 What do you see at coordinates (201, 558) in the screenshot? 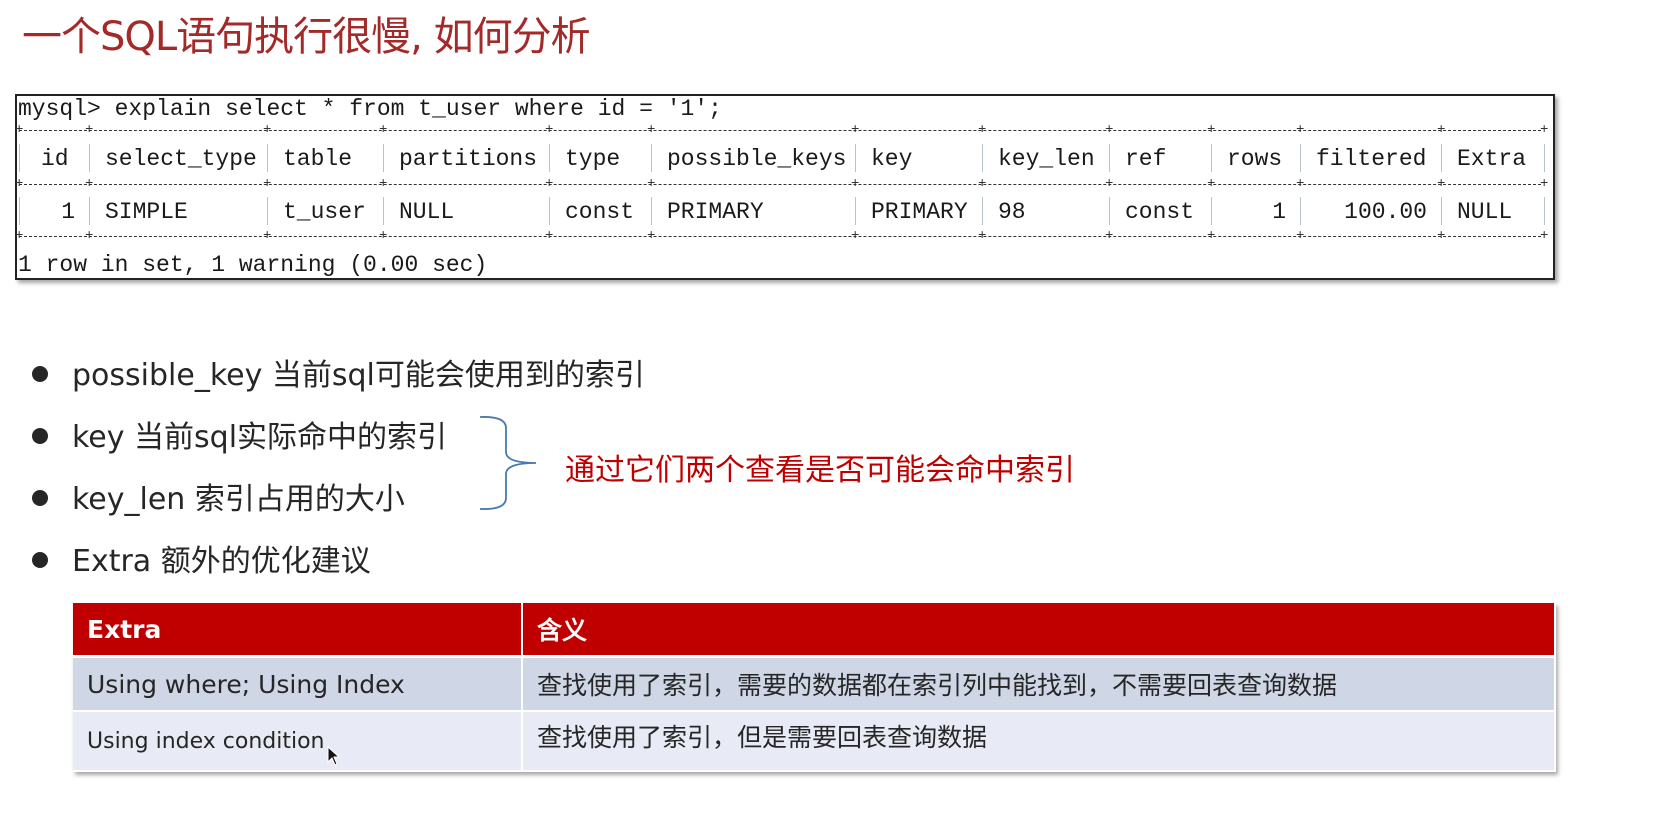
I see `bullet-extra: Extra 额外的优化建议` at bounding box center [201, 558].